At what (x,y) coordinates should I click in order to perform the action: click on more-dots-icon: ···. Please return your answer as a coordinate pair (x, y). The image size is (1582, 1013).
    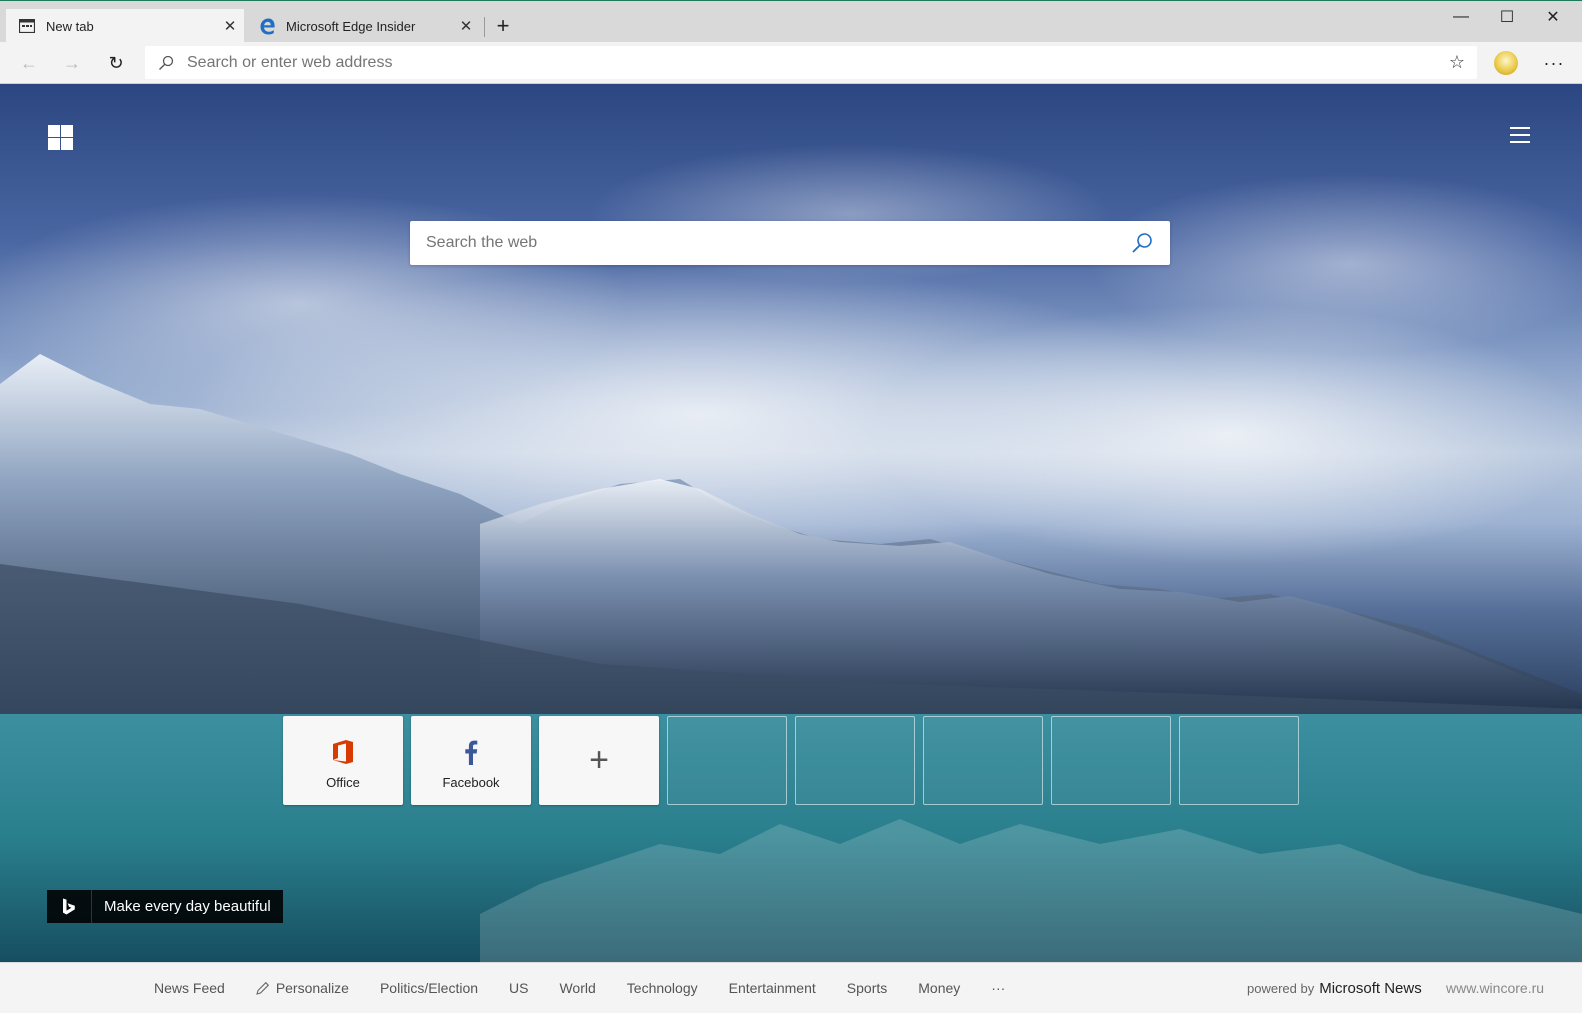
    Looking at the image, I should click on (1554, 63).